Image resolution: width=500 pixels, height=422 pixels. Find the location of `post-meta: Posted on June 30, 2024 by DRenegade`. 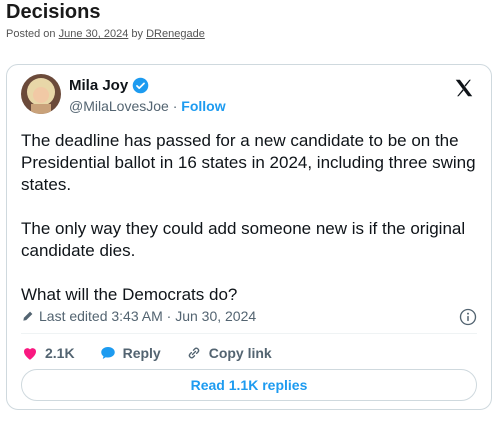

post-meta: Posted on June 30, 2024 by DRenegade is located at coordinates (105, 34).